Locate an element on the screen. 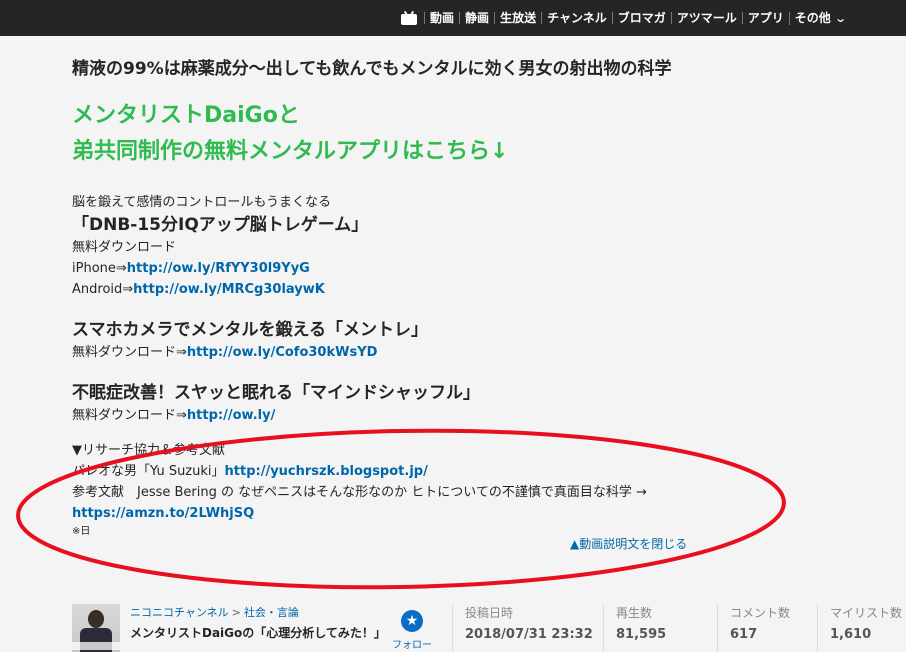 The height and width of the screenshot is (652, 906). nav-channel: チャンネル is located at coordinates (576, 18).